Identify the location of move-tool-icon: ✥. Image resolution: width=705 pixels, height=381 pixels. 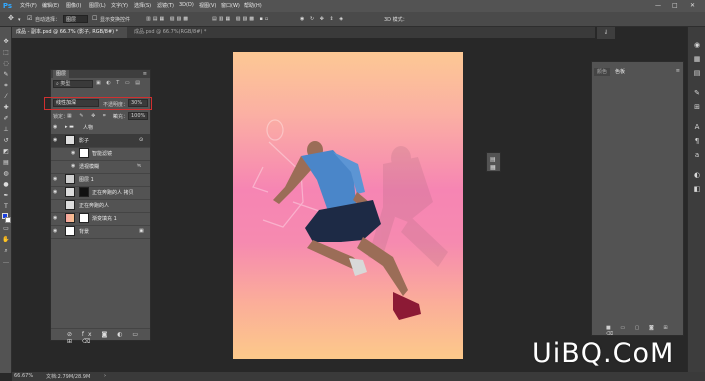
(11, 18).